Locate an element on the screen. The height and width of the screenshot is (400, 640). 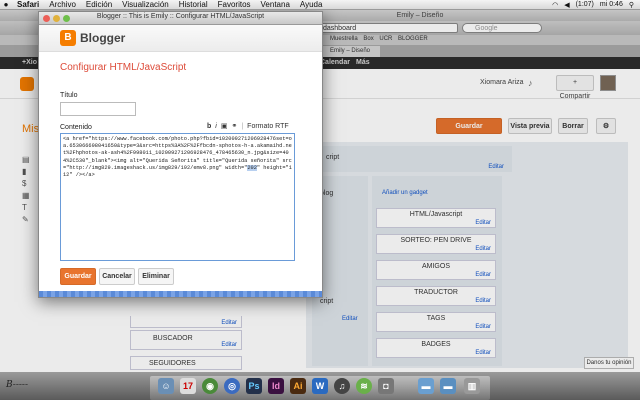
title-input is located at coordinates (98, 109).